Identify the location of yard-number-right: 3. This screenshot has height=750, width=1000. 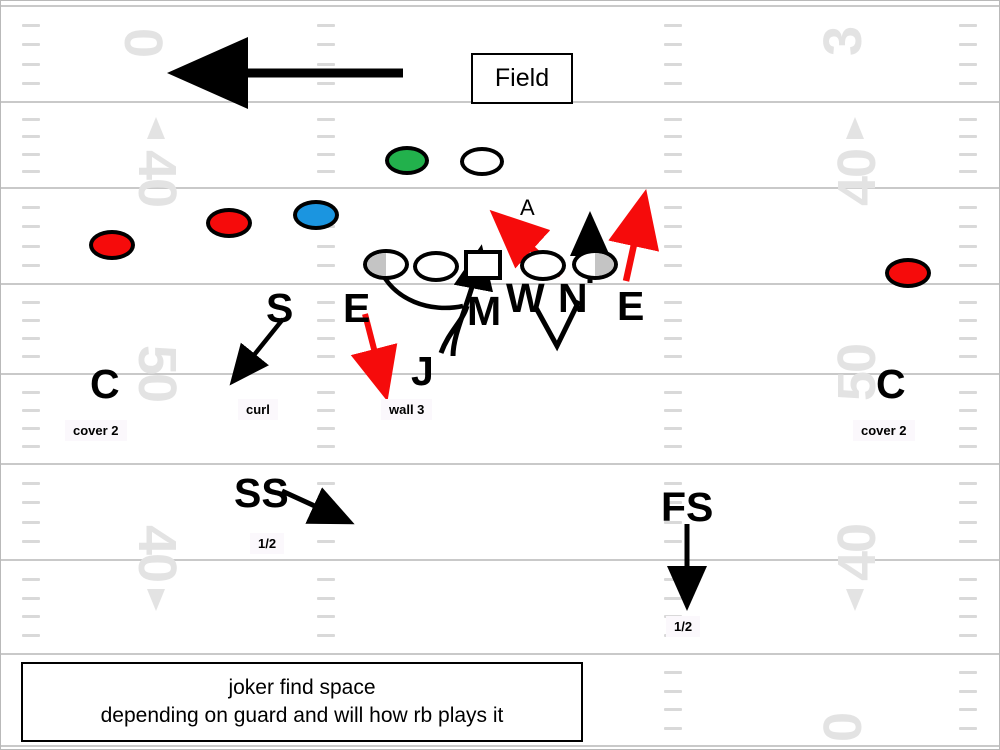
(843, 42).